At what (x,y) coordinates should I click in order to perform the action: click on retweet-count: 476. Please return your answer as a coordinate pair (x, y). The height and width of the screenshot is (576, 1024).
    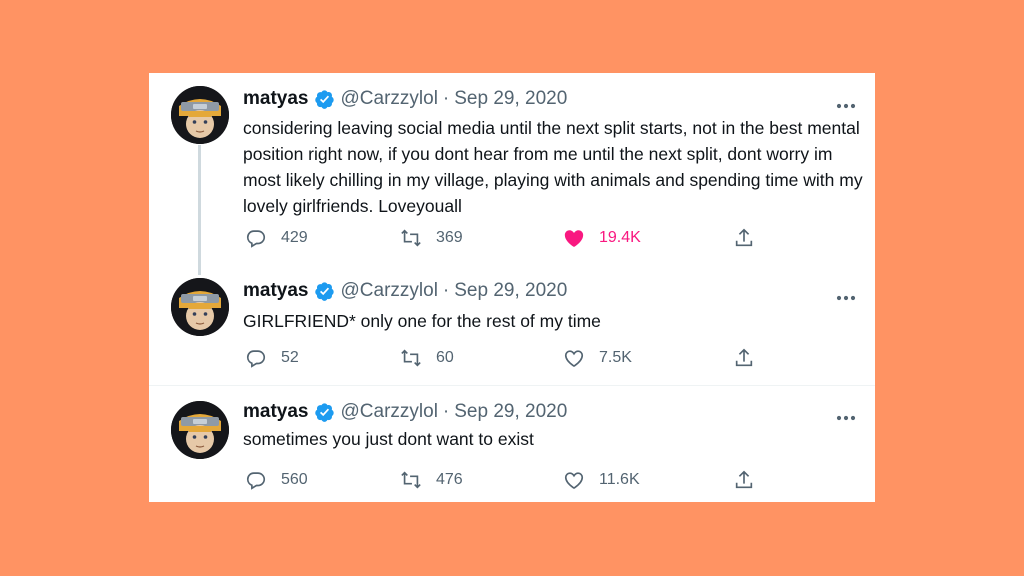
    Looking at the image, I should click on (449, 479).